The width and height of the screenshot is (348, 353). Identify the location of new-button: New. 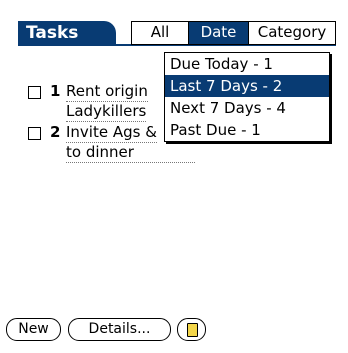
(33, 329).